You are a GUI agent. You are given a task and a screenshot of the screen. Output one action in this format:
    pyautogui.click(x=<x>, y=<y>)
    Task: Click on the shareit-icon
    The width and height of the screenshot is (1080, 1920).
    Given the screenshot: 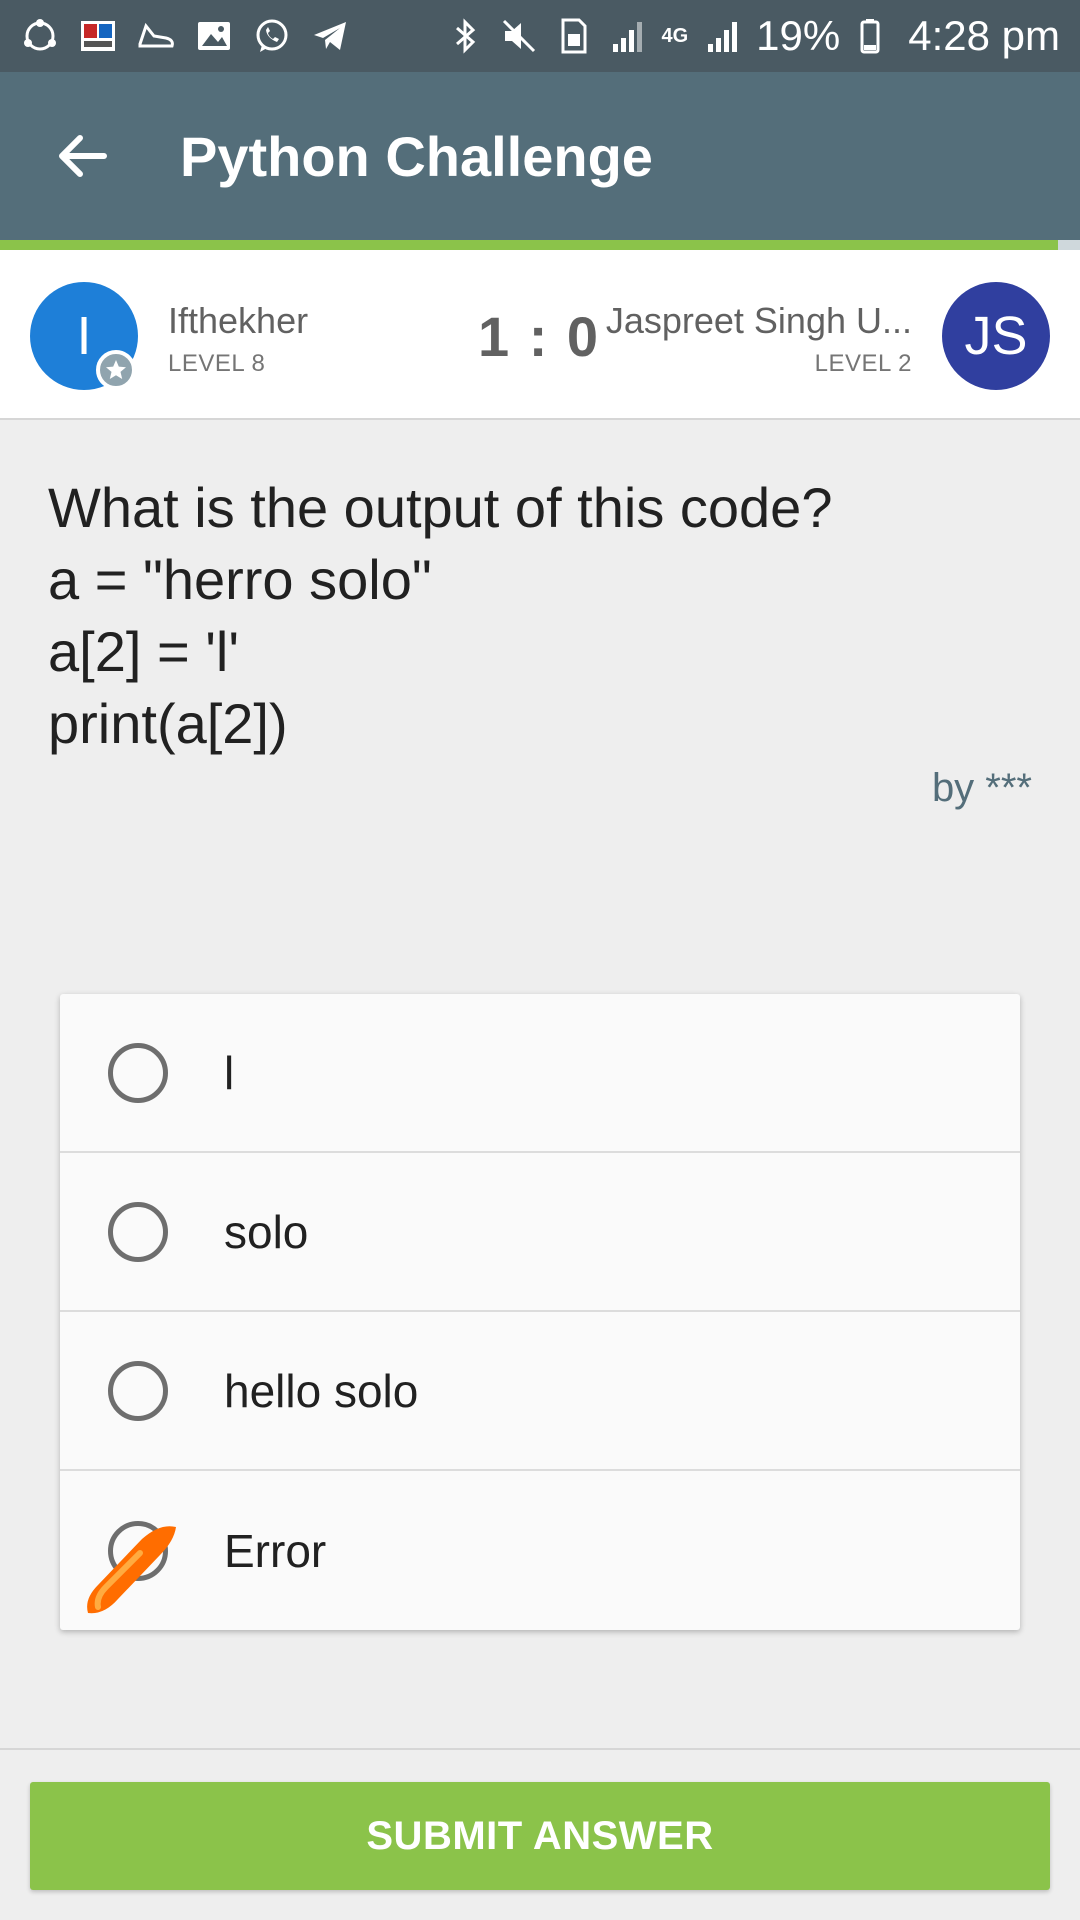 What is the action you would take?
    pyautogui.click(x=40, y=36)
    